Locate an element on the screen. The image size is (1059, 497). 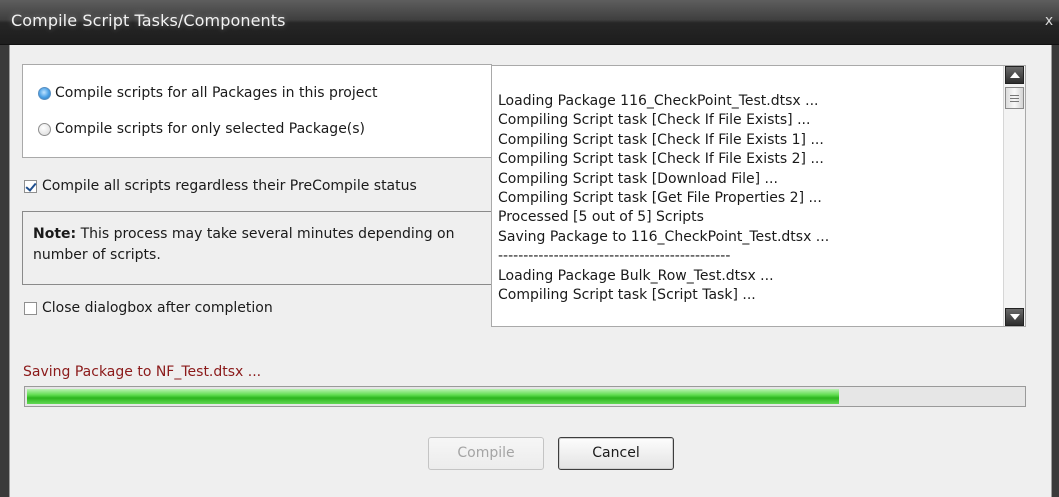
radio-all-packages is located at coordinates (44, 93).